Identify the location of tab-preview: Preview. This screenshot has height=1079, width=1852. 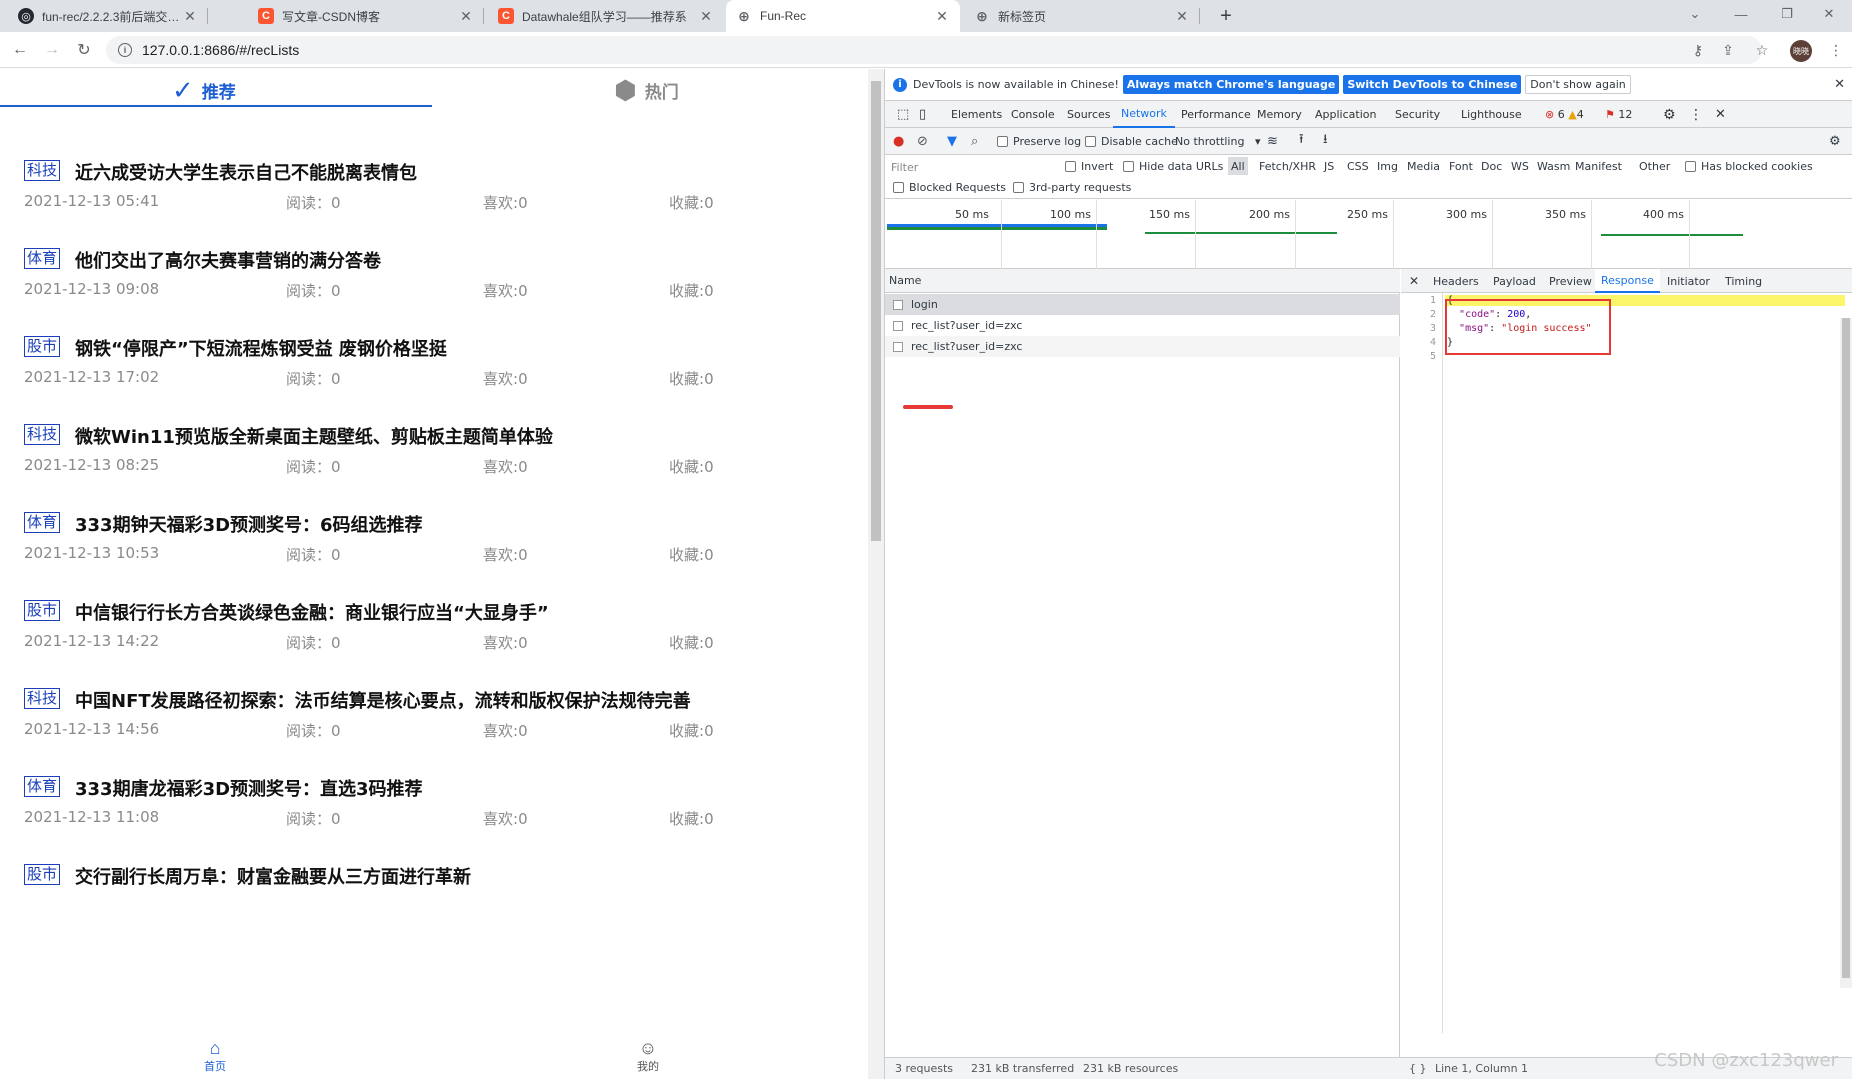
(1570, 281).